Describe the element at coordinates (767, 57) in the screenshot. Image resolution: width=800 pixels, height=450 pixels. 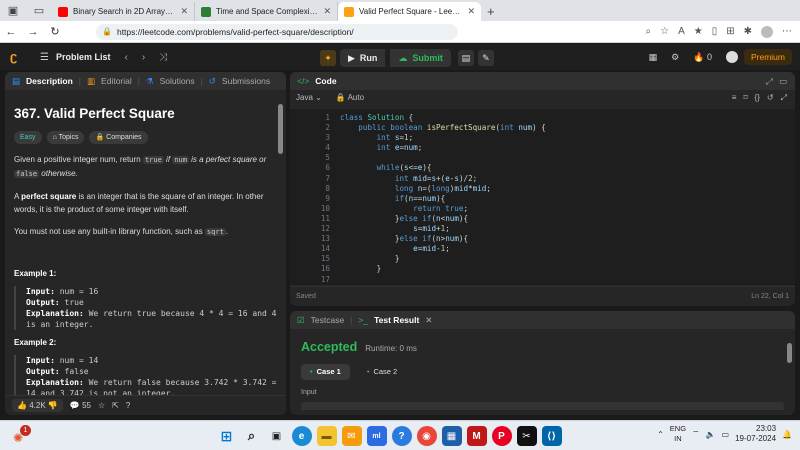
I see `premium-button: Premium` at that location.